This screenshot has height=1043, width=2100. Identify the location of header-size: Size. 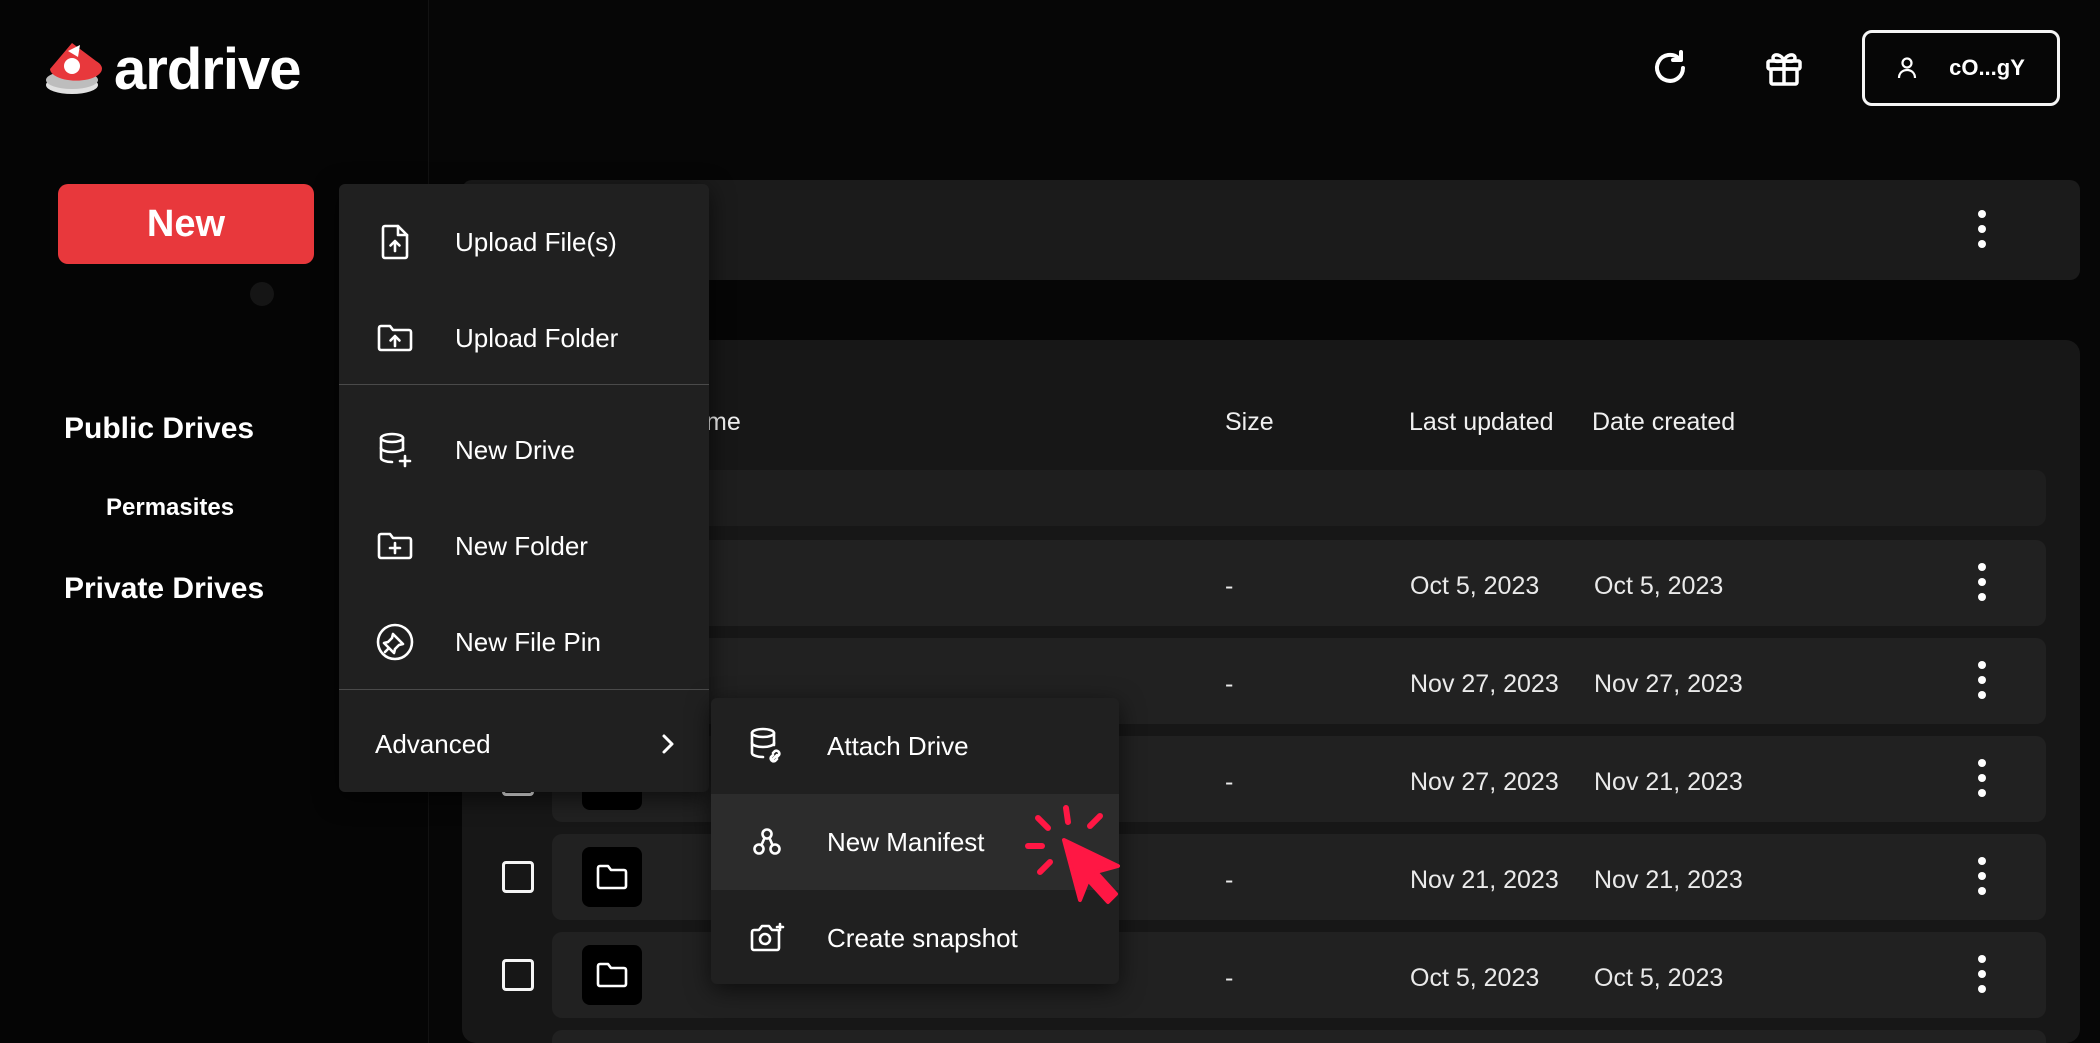
(1249, 422).